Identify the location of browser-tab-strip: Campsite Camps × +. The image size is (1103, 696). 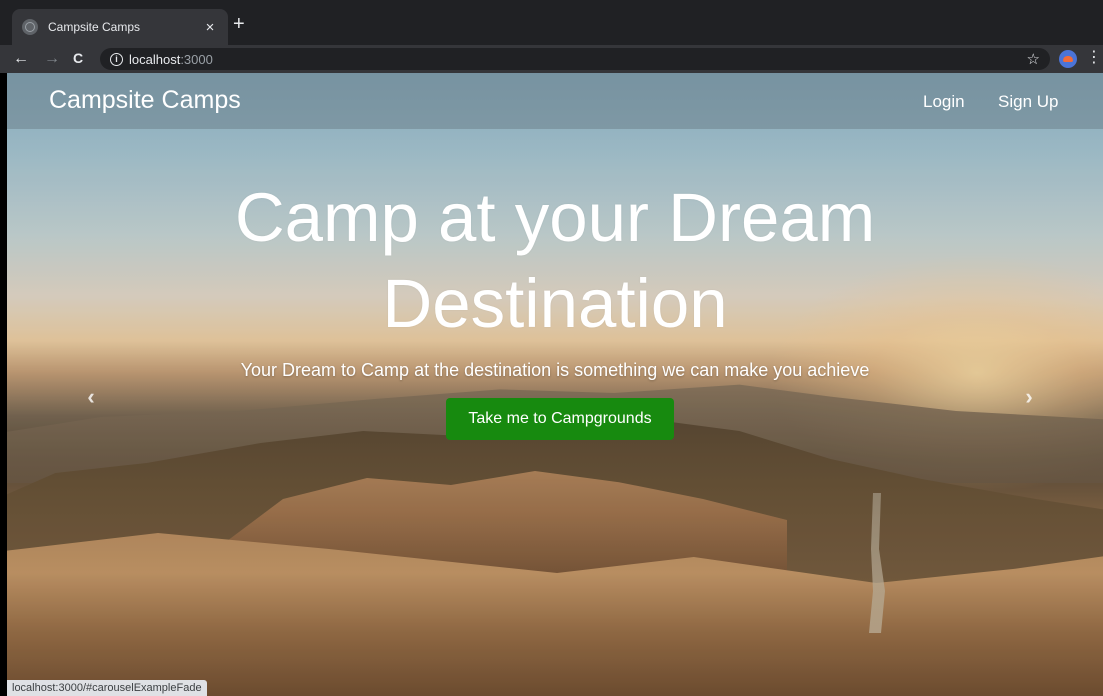
(551, 22).